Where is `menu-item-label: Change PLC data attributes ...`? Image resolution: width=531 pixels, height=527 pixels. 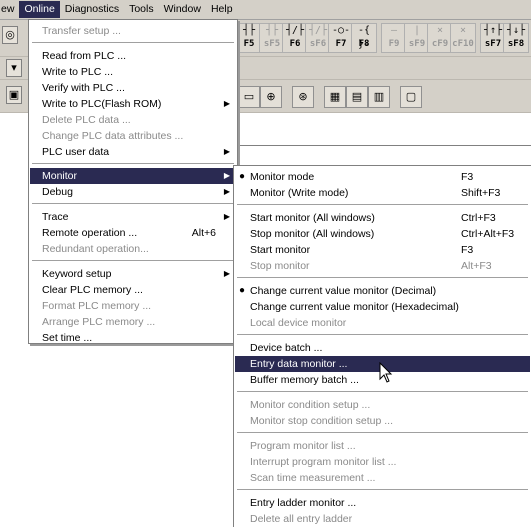
menu-item-label: Change PLC data attributes ... is located at coordinates (113, 136).